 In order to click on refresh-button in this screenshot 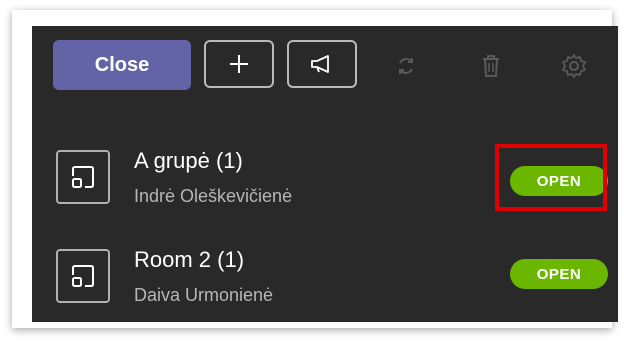, I will do `click(406, 66)`.